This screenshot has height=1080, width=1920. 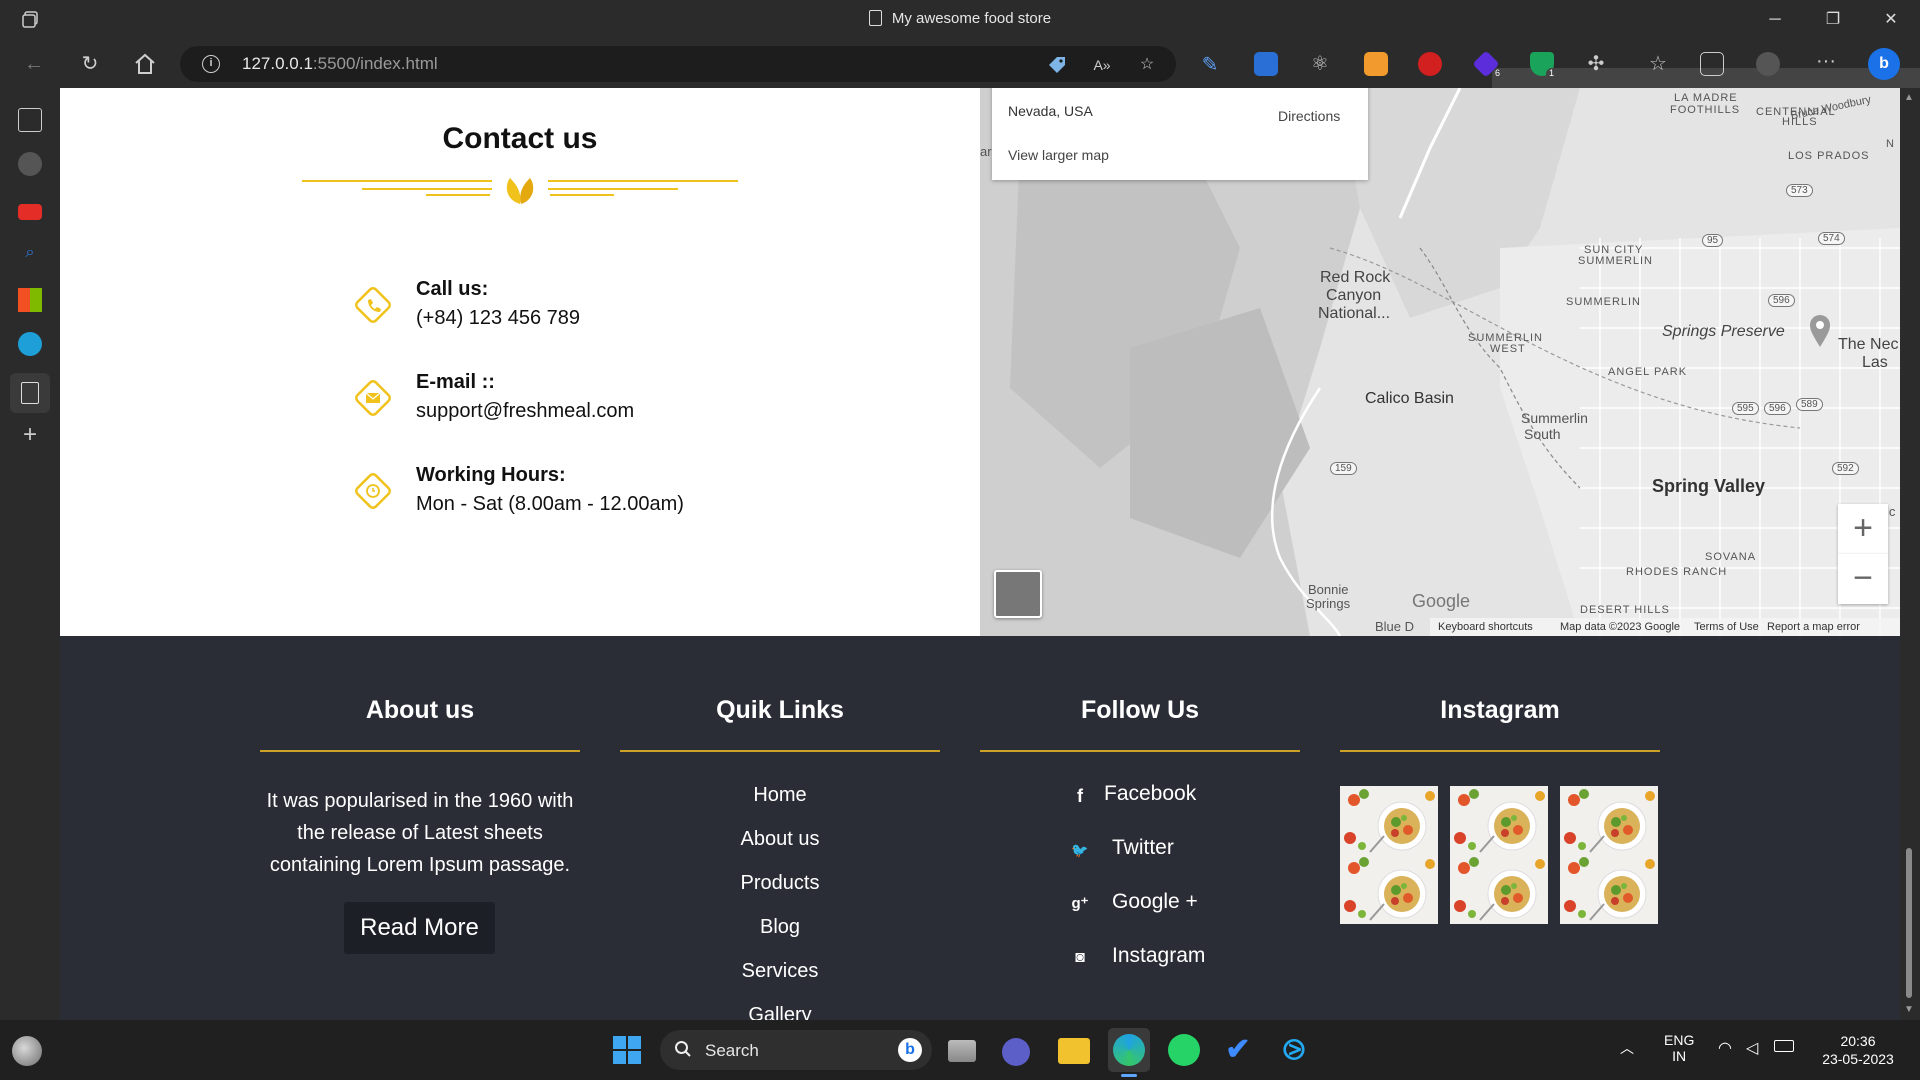 I want to click on leaf-icon, so click(x=520, y=191).